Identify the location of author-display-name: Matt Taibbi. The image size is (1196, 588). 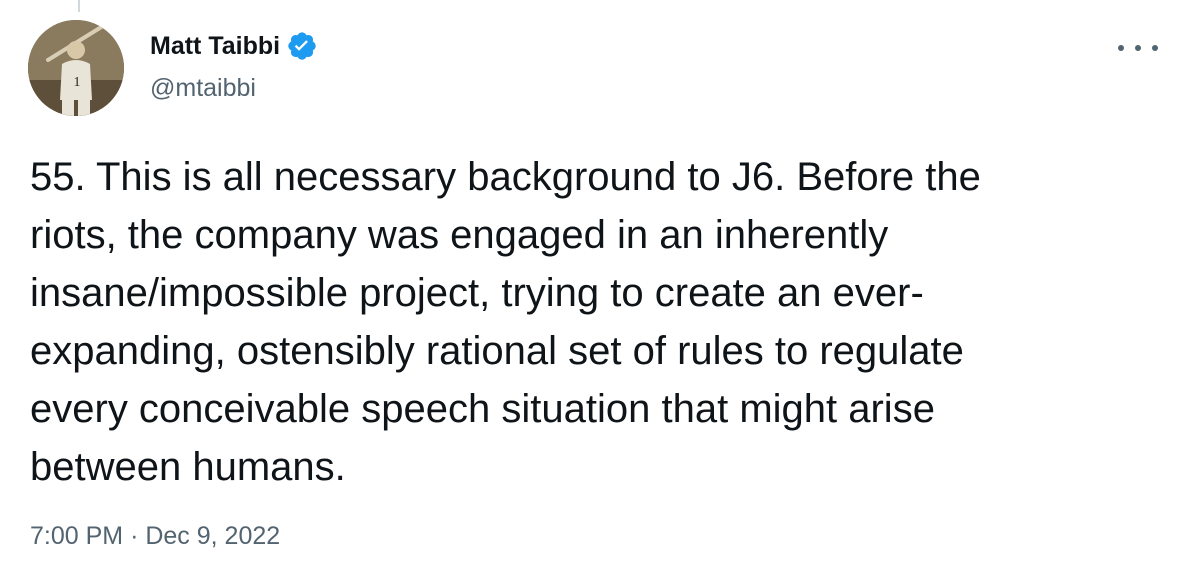
(215, 46).